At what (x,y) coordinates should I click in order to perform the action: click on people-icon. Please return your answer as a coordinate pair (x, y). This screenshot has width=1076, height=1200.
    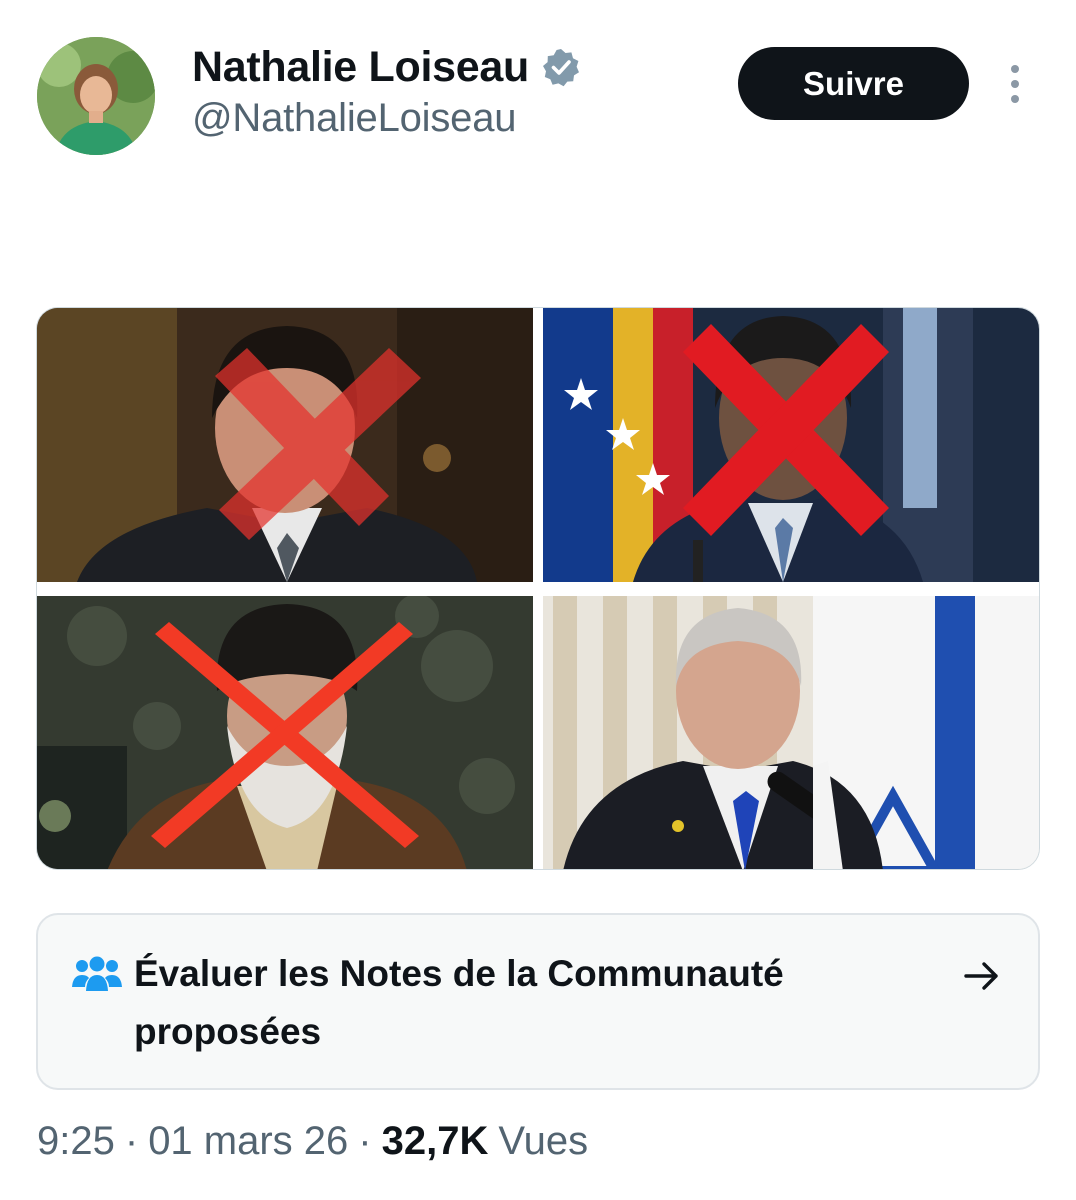
    Looking at the image, I should click on (97, 973).